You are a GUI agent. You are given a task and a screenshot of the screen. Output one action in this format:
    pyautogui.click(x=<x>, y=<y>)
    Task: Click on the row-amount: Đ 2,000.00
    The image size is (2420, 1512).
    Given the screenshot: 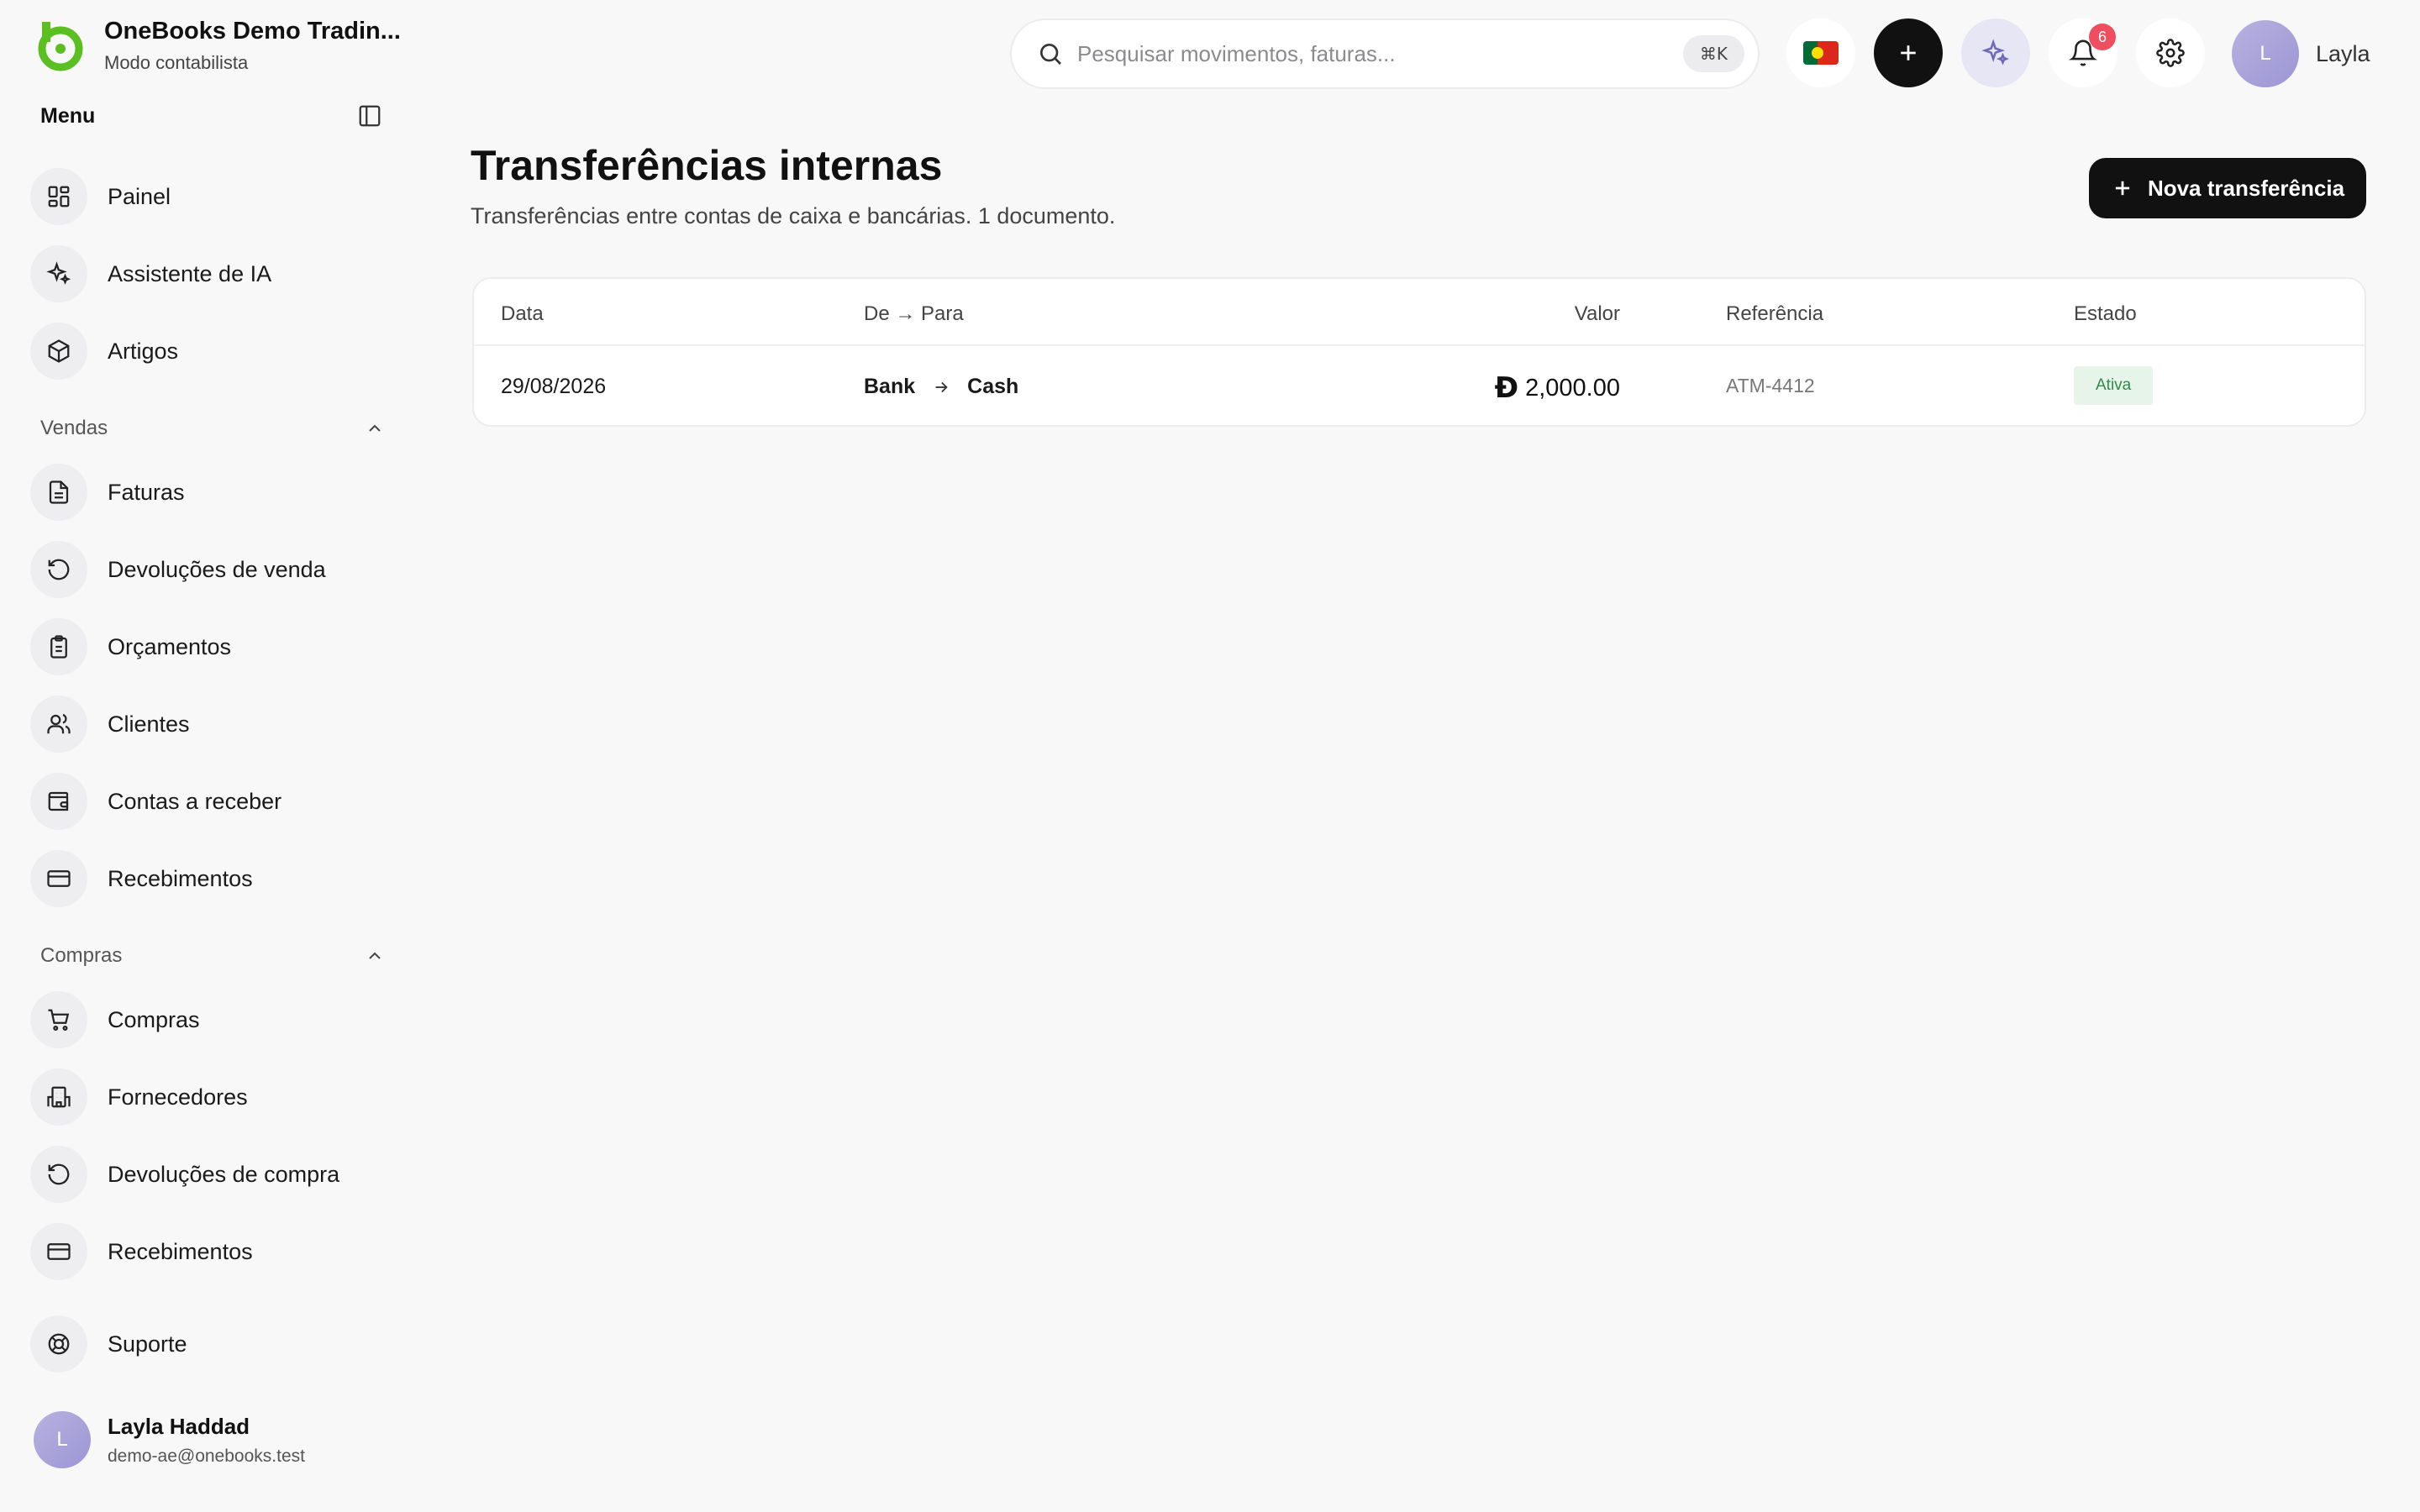 What is the action you would take?
    pyautogui.click(x=1558, y=388)
    